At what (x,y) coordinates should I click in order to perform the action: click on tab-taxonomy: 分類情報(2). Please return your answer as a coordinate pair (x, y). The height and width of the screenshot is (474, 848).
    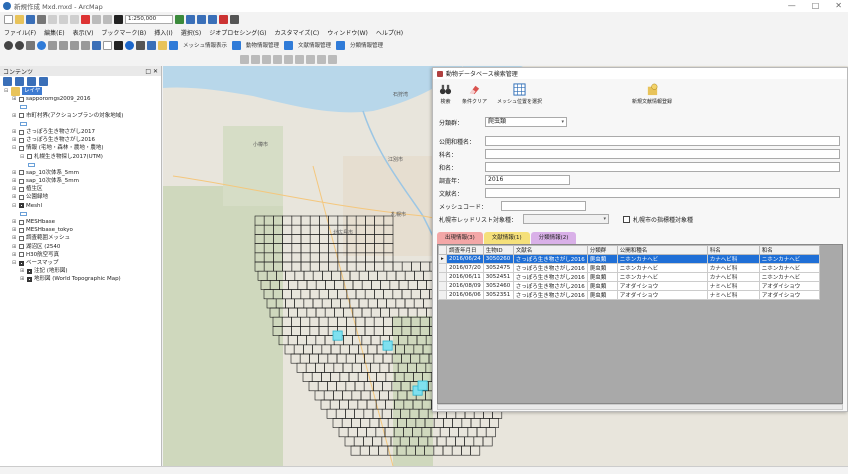
    Looking at the image, I should click on (553, 238).